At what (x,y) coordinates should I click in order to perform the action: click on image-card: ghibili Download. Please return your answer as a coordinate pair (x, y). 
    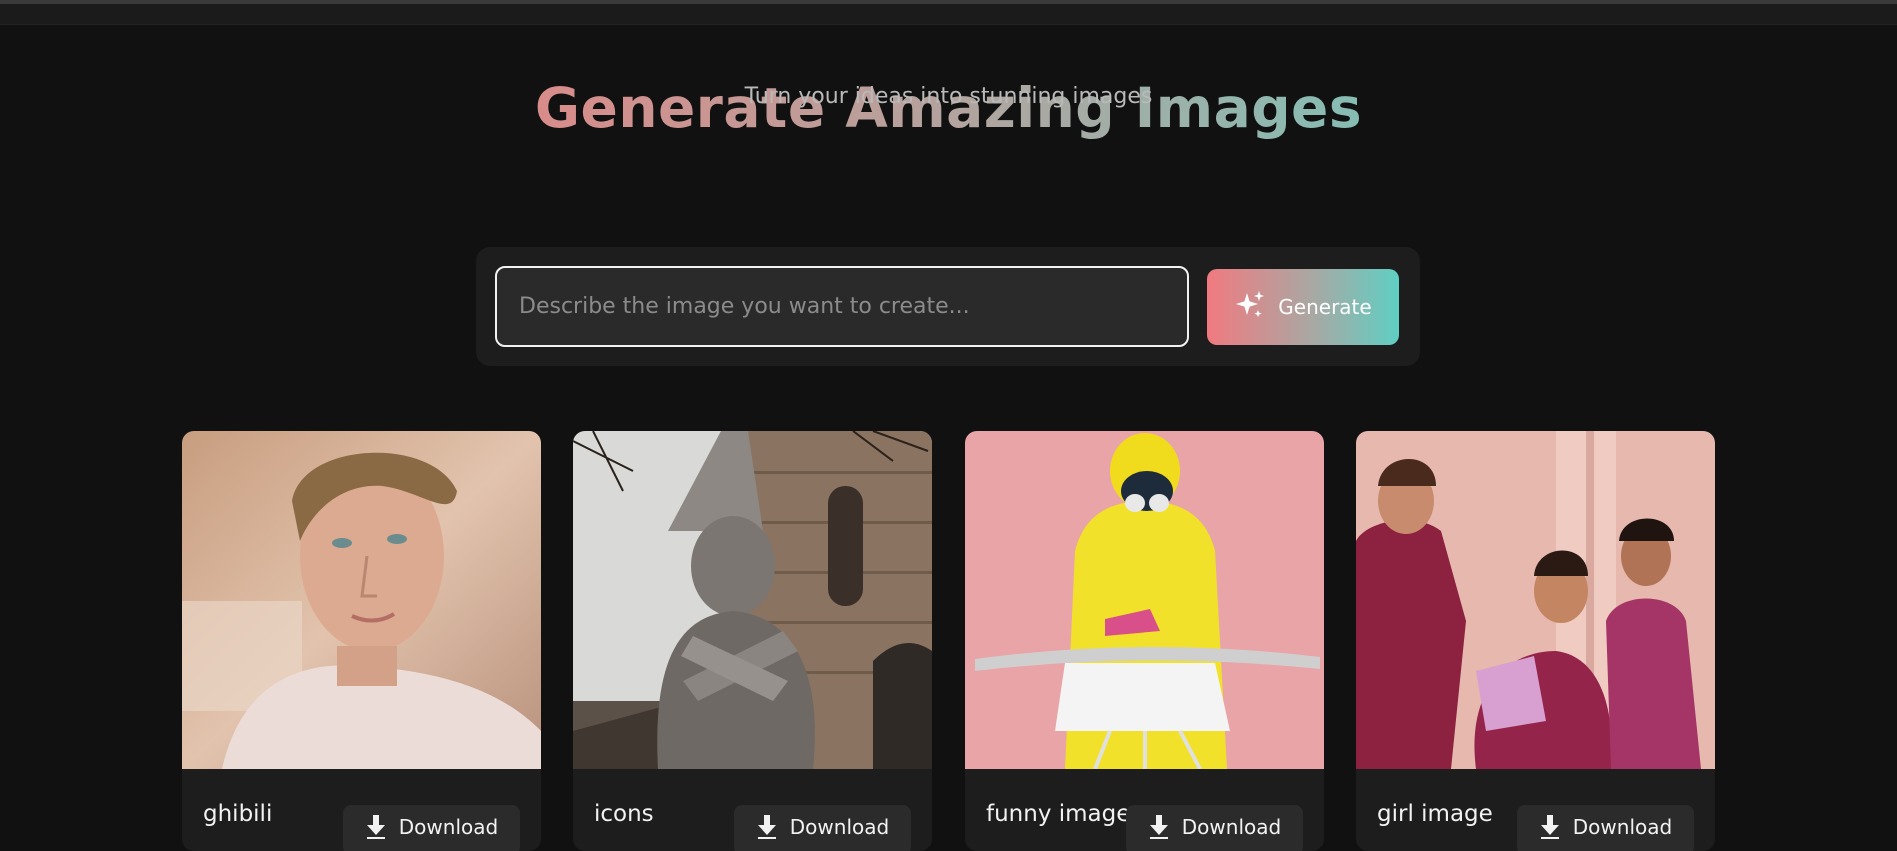
    Looking at the image, I should click on (361, 641).